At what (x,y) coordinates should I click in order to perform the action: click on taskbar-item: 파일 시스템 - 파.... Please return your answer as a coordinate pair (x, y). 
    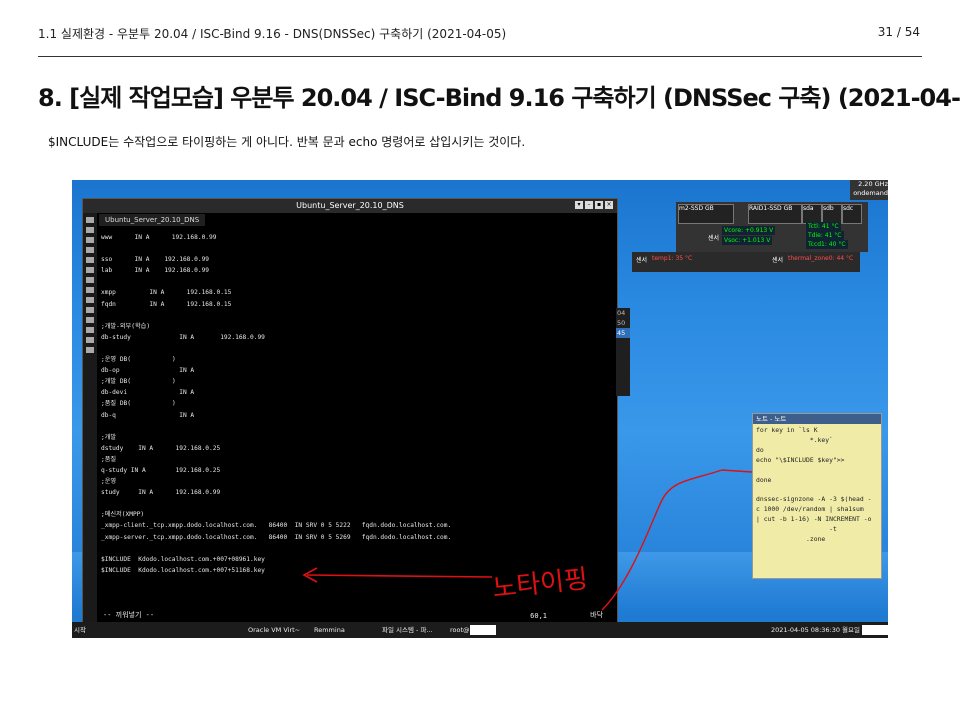
    Looking at the image, I should click on (407, 630).